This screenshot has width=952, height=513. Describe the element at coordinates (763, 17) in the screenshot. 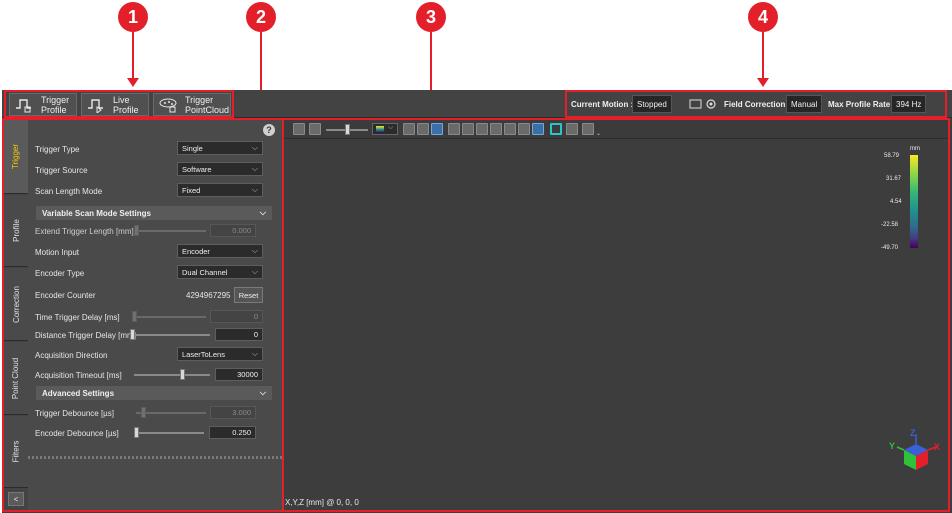

I see `callout-4: 4` at that location.